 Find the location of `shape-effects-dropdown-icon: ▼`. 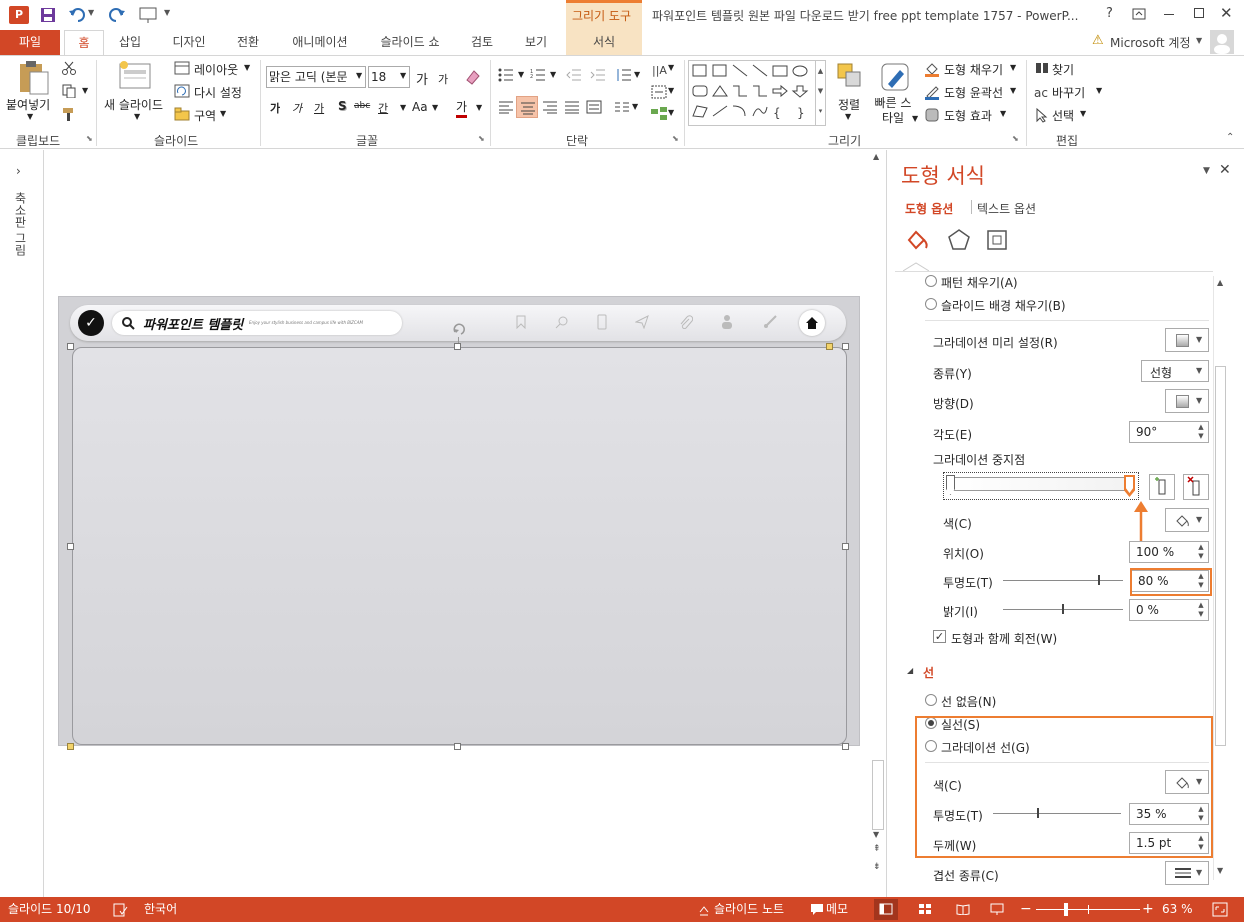

shape-effects-dropdown-icon: ▼ is located at coordinates (1003, 113).